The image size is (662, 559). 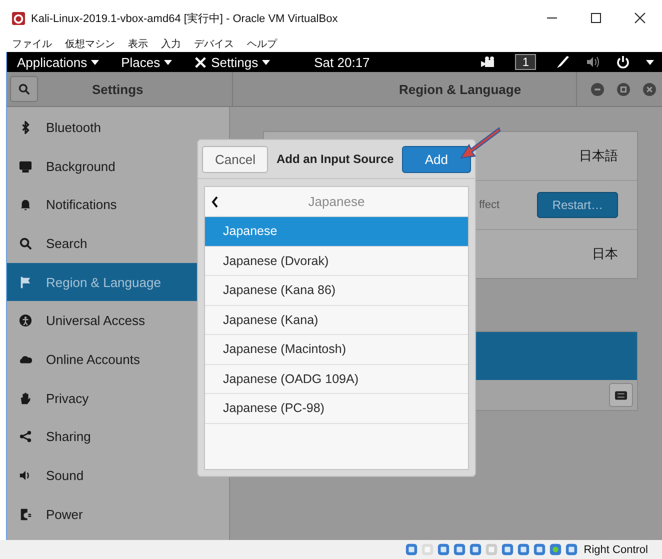 I want to click on maximize-icon, so click(x=596, y=18).